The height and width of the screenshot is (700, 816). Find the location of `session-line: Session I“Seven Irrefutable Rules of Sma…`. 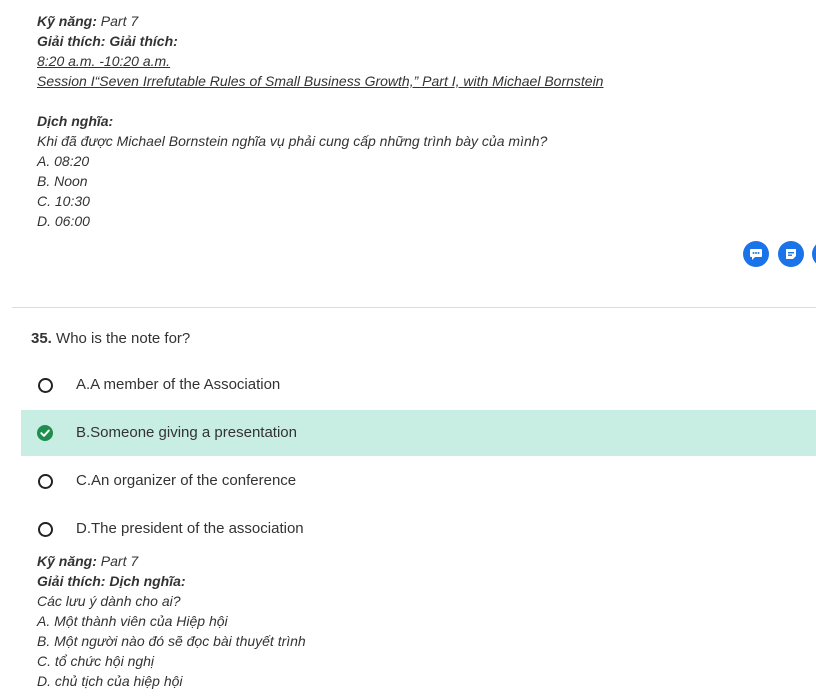

session-line: Session I“Seven Irrefutable Rules of Sma… is located at coordinates (320, 81).